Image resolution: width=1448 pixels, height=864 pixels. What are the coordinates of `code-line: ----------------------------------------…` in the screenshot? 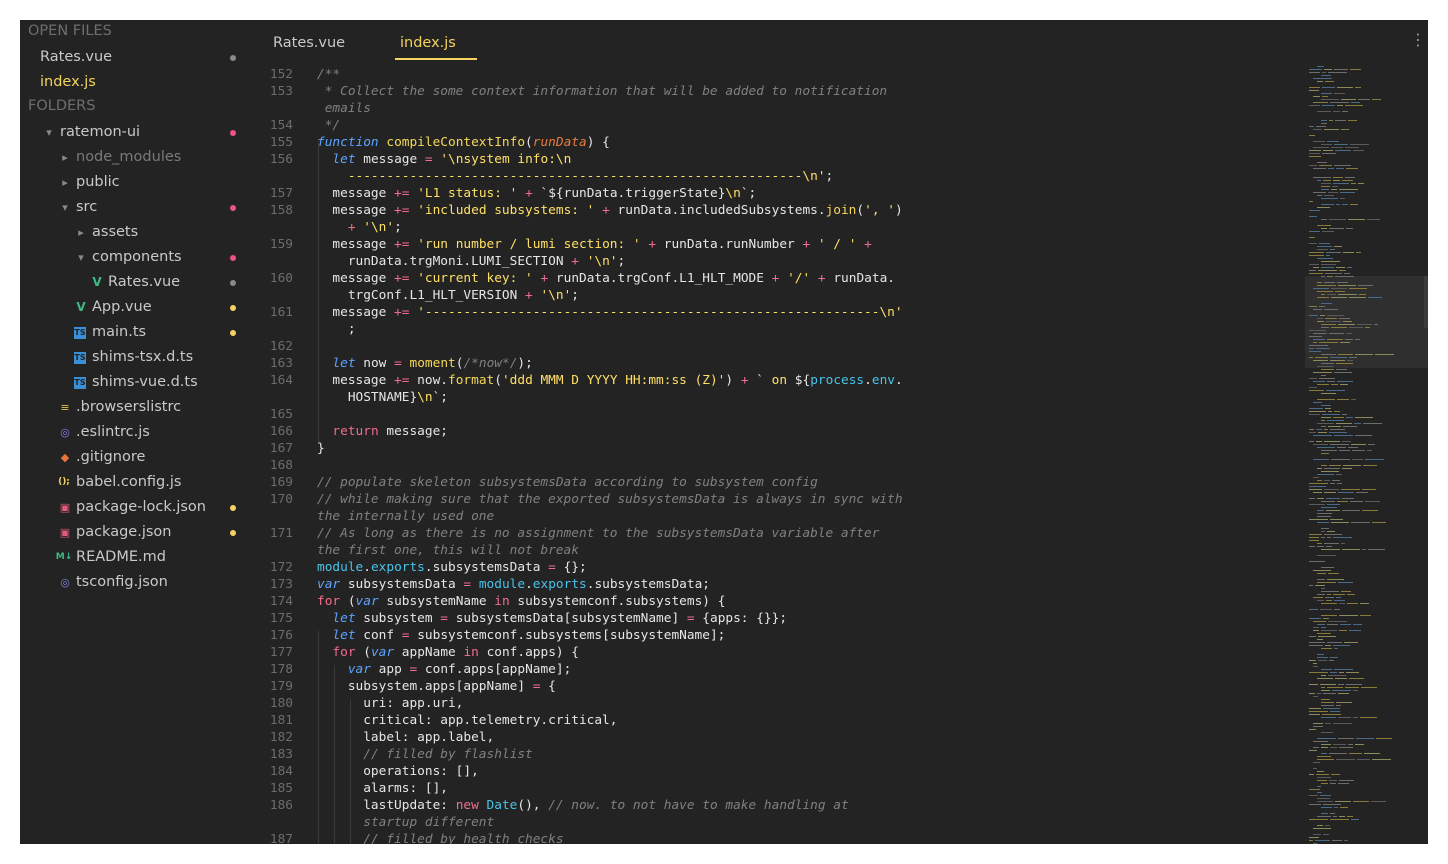 It's located at (575, 176).